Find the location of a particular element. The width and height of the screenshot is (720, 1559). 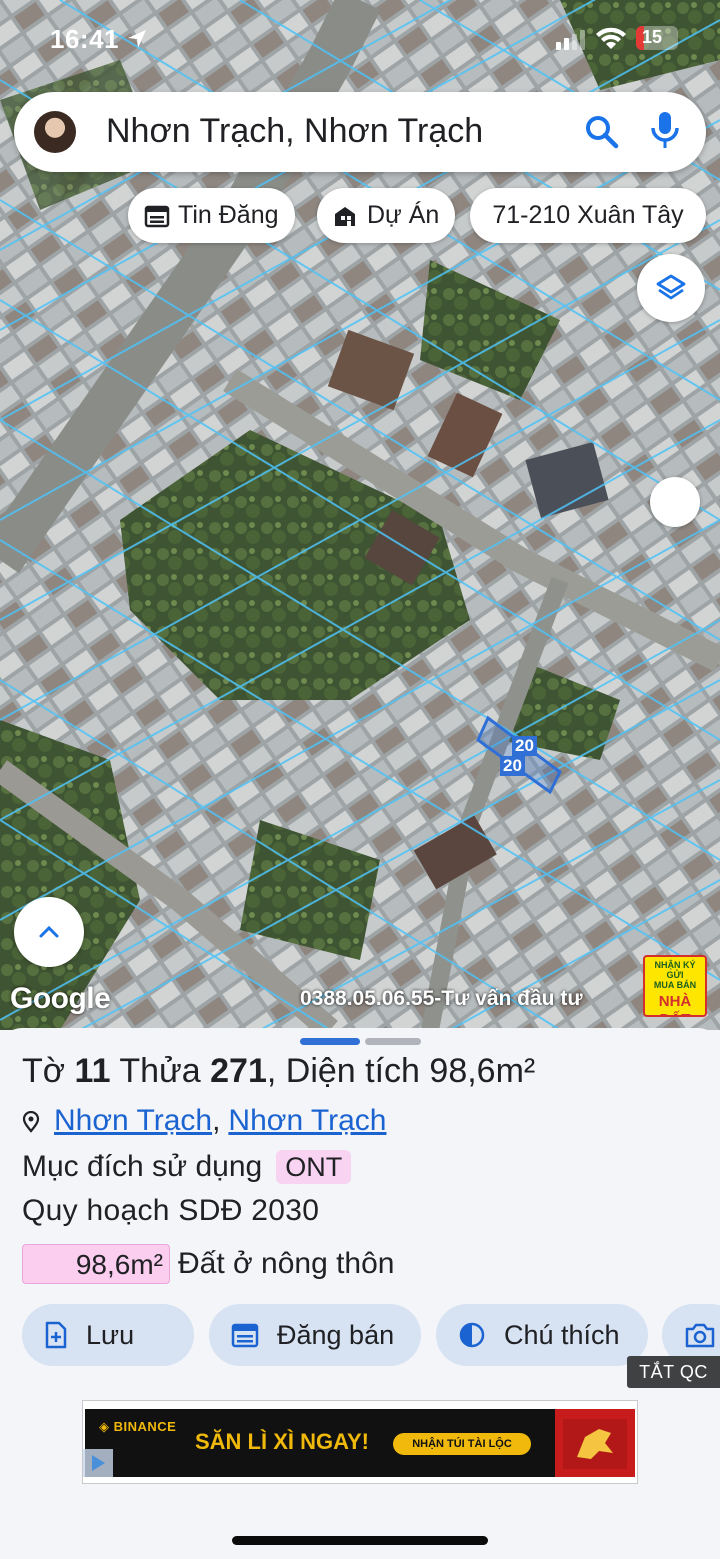

project-building-icon is located at coordinates (345, 216).